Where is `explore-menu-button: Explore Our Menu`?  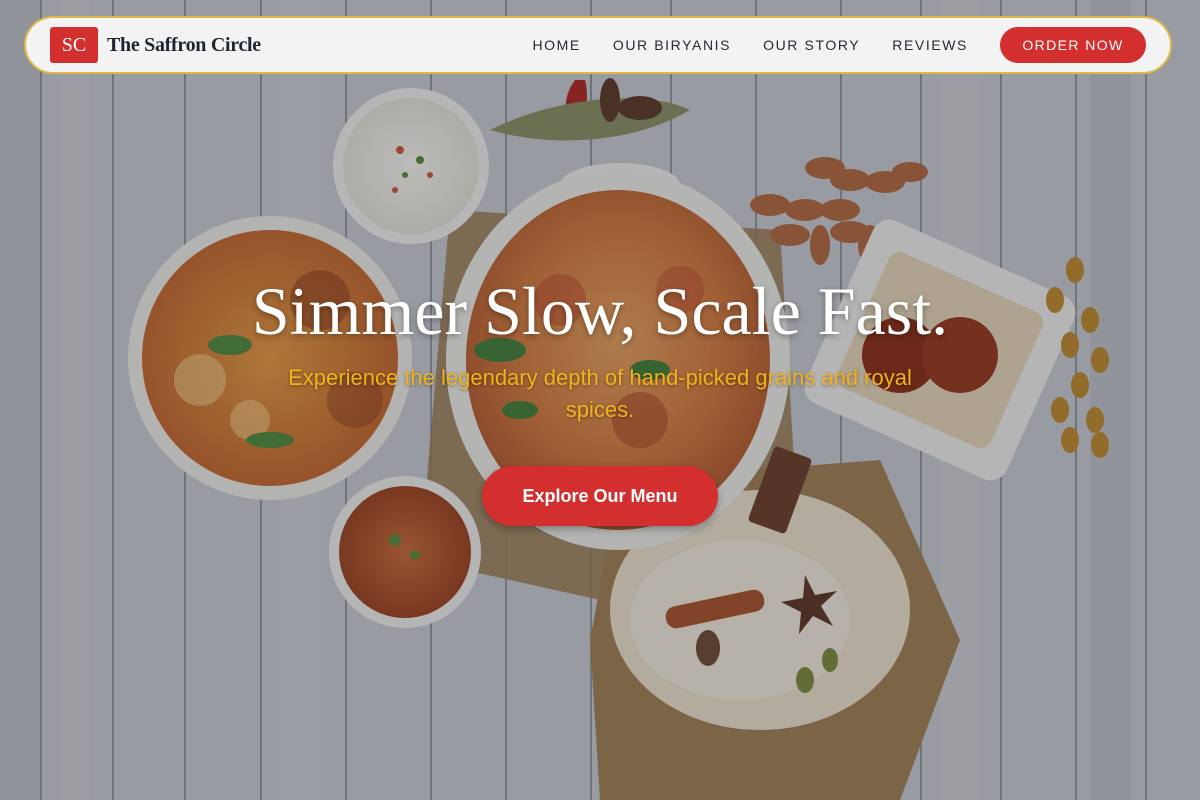 explore-menu-button: Explore Our Menu is located at coordinates (600, 496).